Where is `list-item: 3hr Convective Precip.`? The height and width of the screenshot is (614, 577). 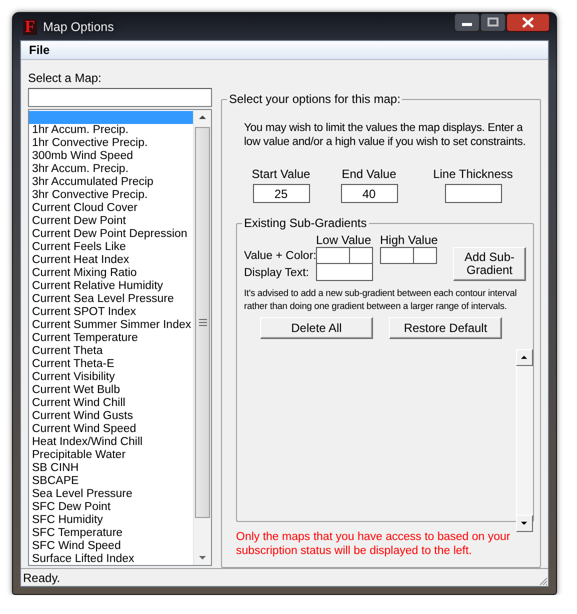
list-item: 3hr Convective Precip. is located at coordinates (111, 195).